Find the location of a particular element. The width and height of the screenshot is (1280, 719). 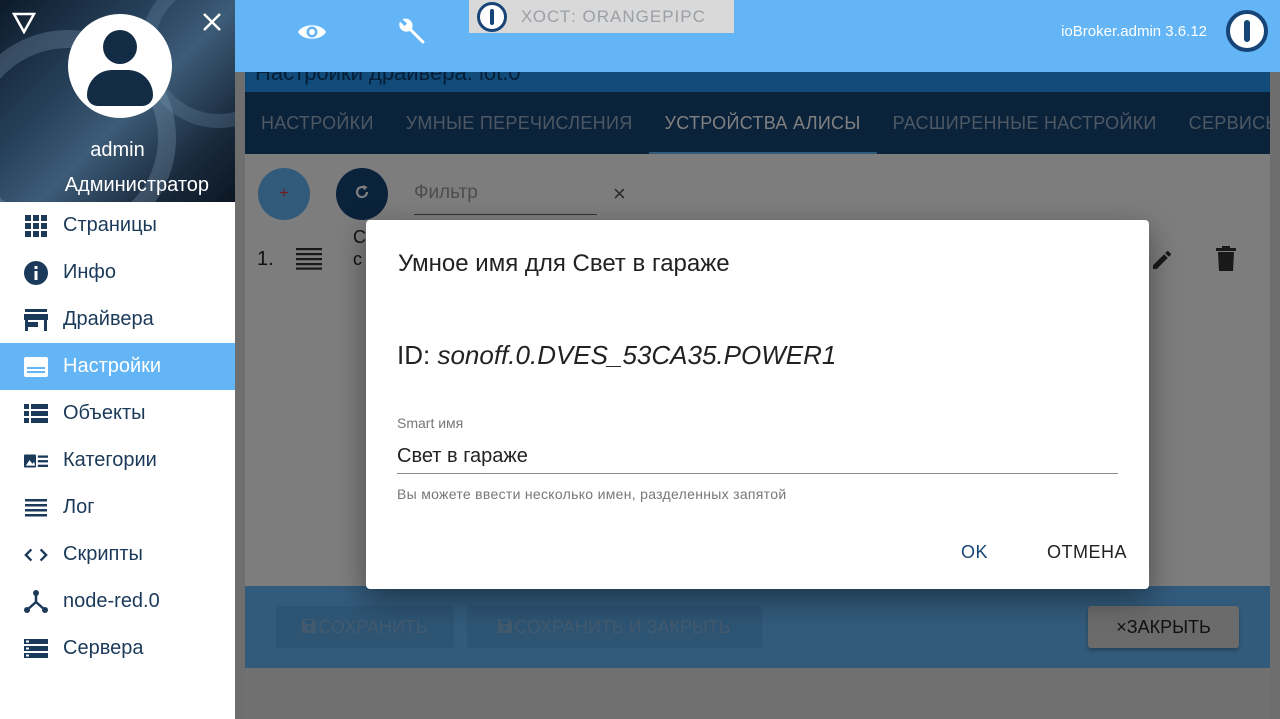

user-name: admin is located at coordinates (117, 150).